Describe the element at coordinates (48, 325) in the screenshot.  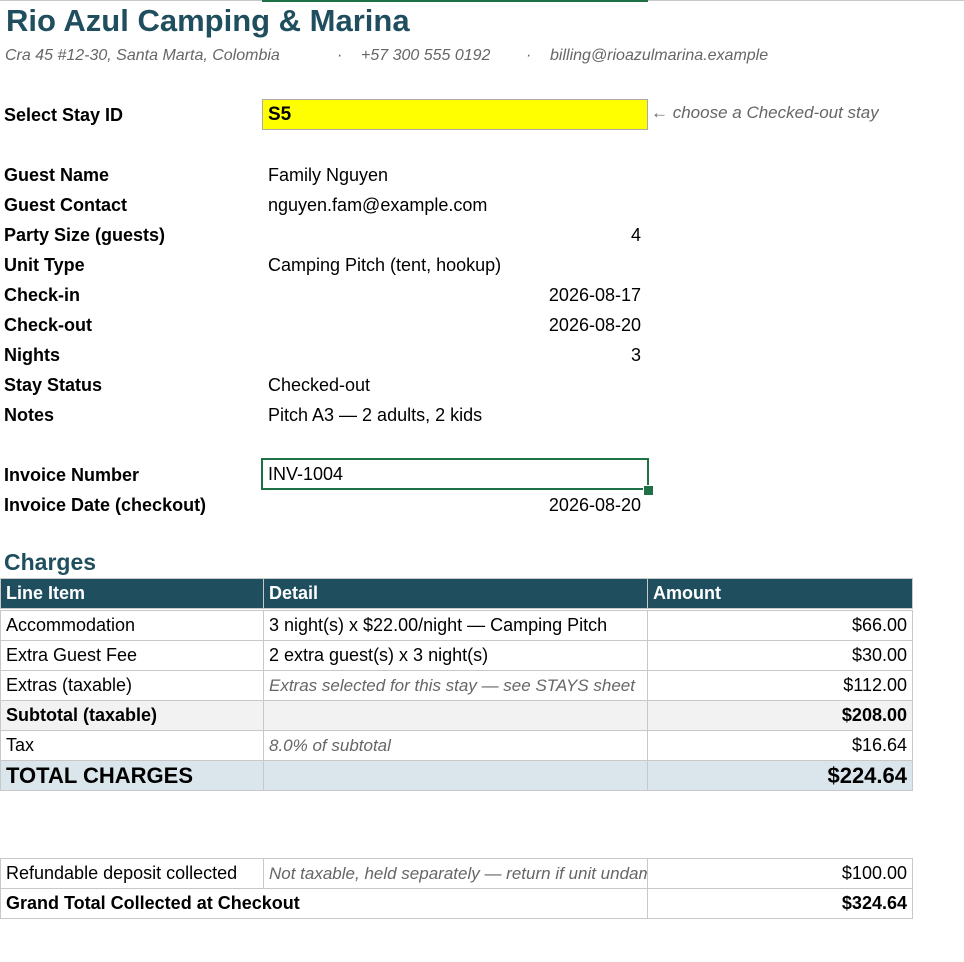
I see `check-out-label: Check-out` at that location.